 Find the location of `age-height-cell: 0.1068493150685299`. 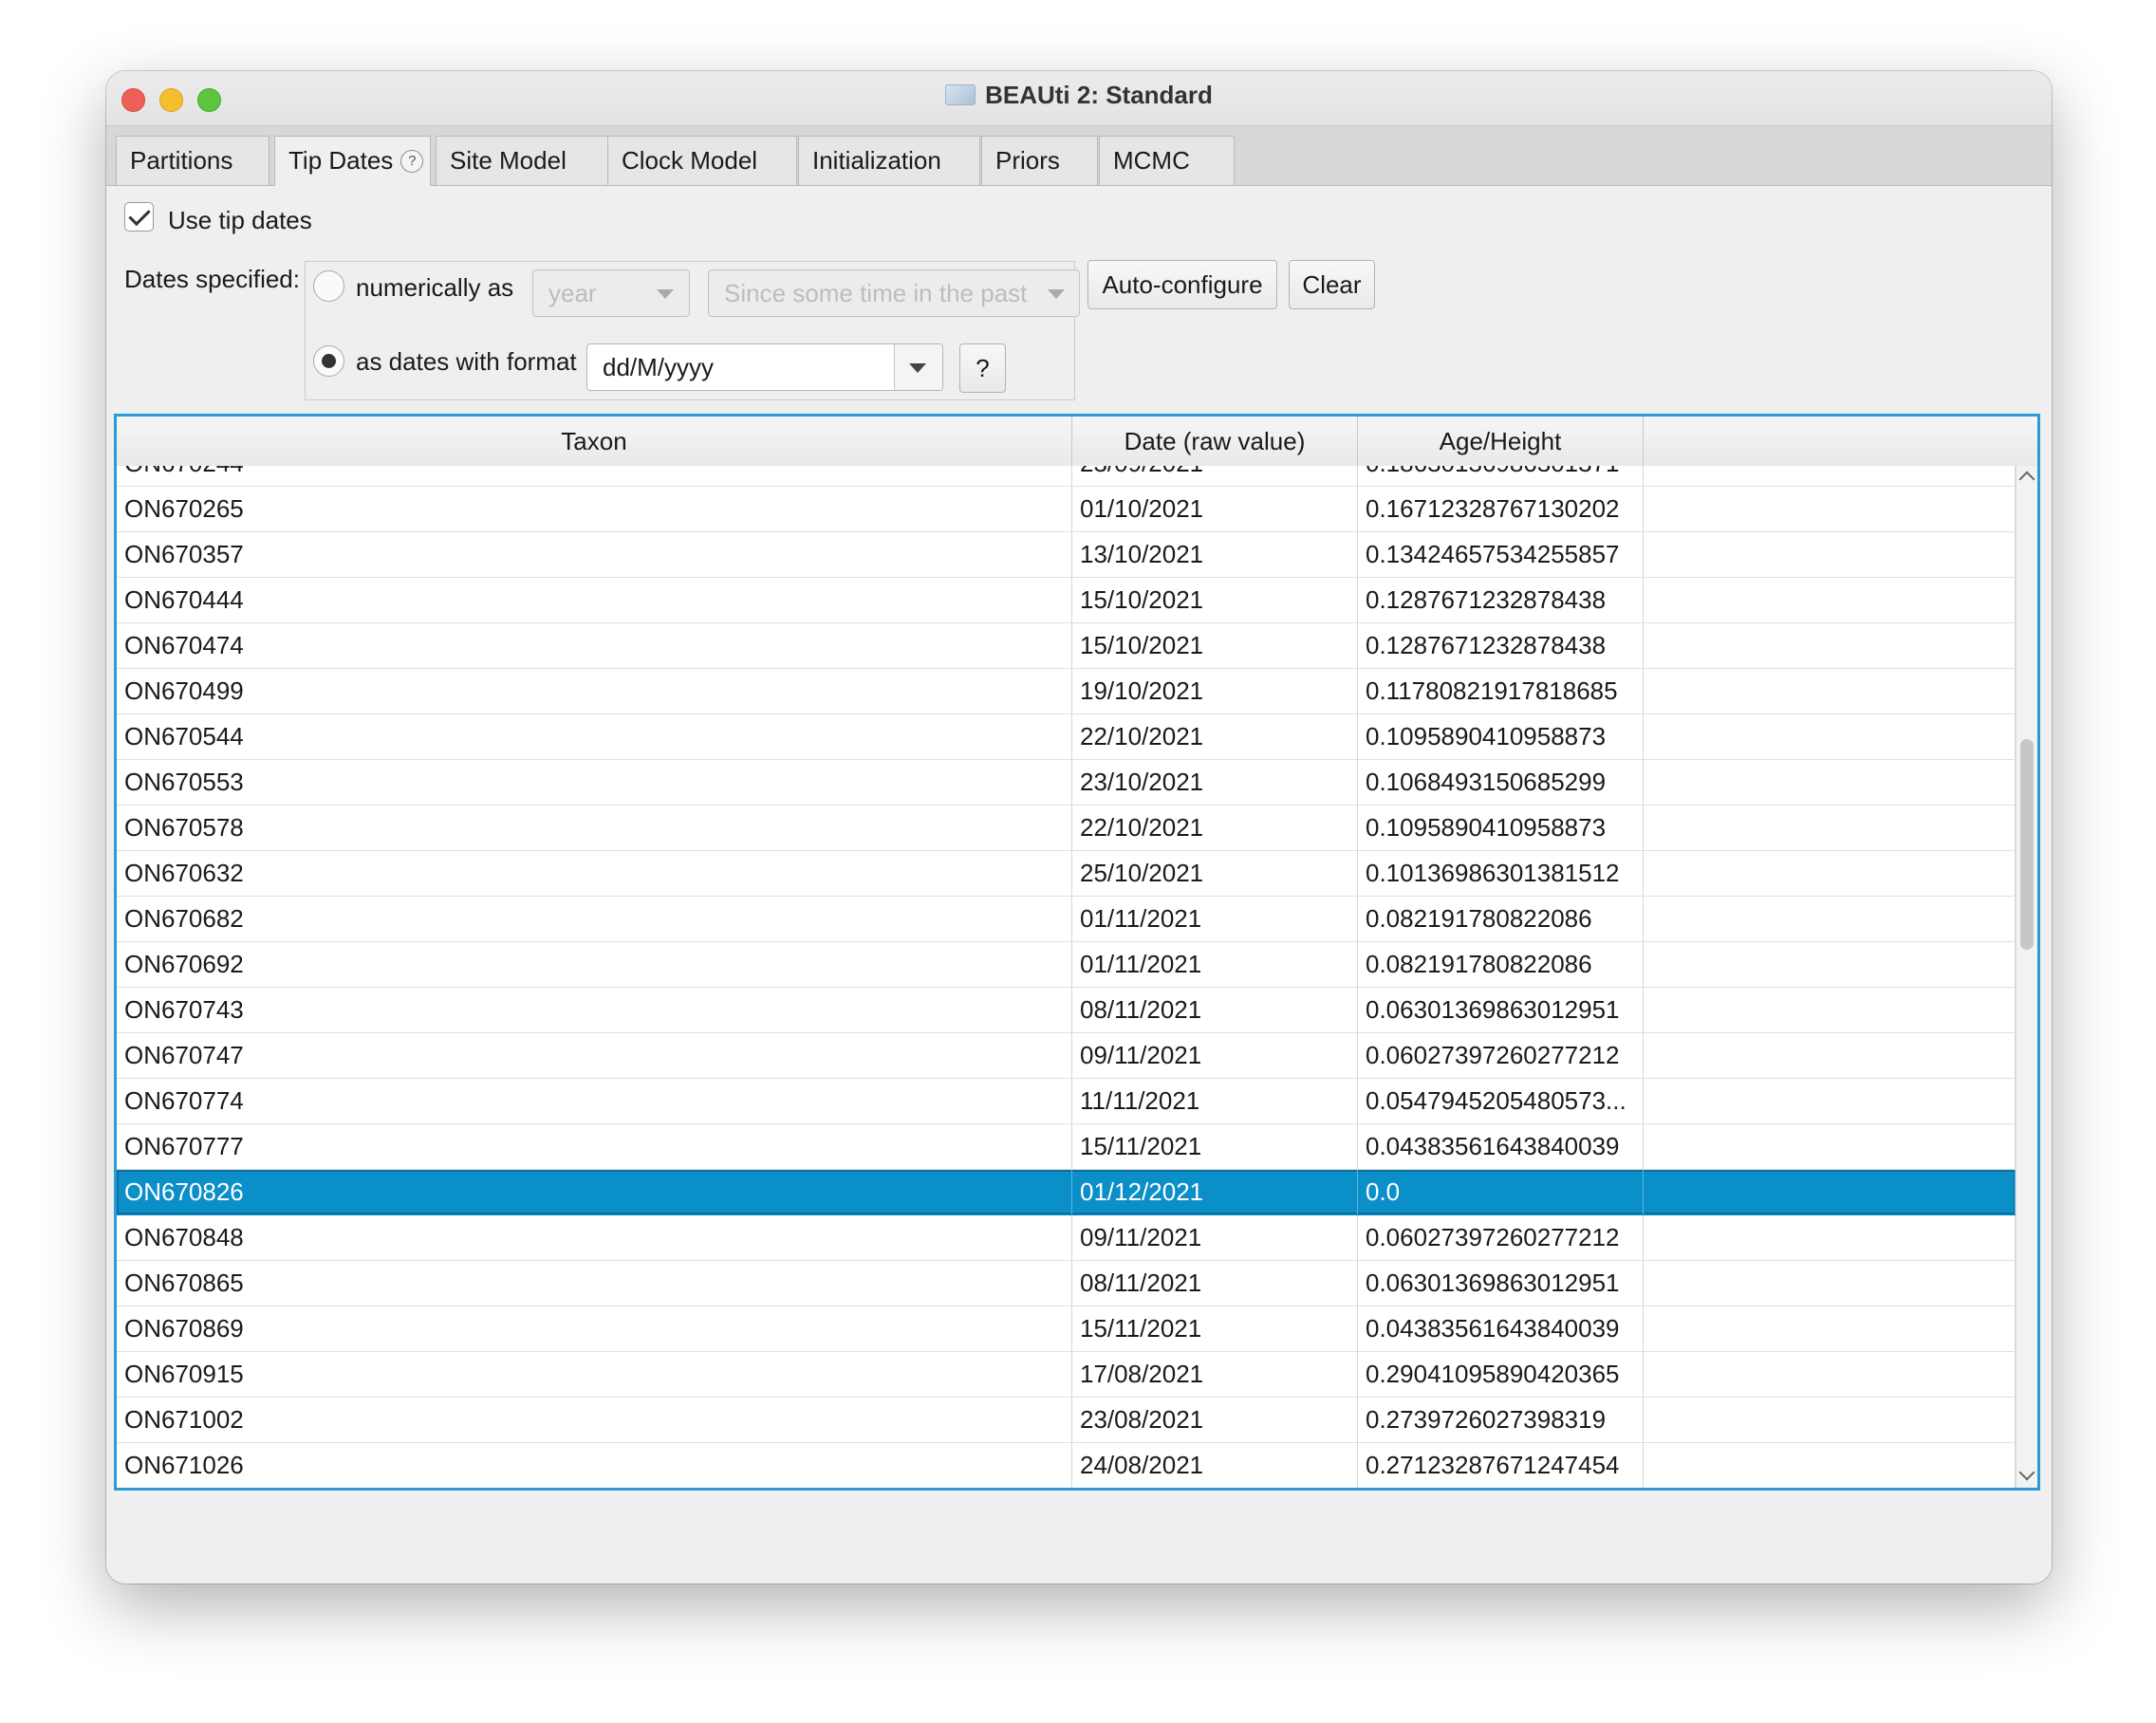

age-height-cell: 0.1068493150685299 is located at coordinates (1501, 782).